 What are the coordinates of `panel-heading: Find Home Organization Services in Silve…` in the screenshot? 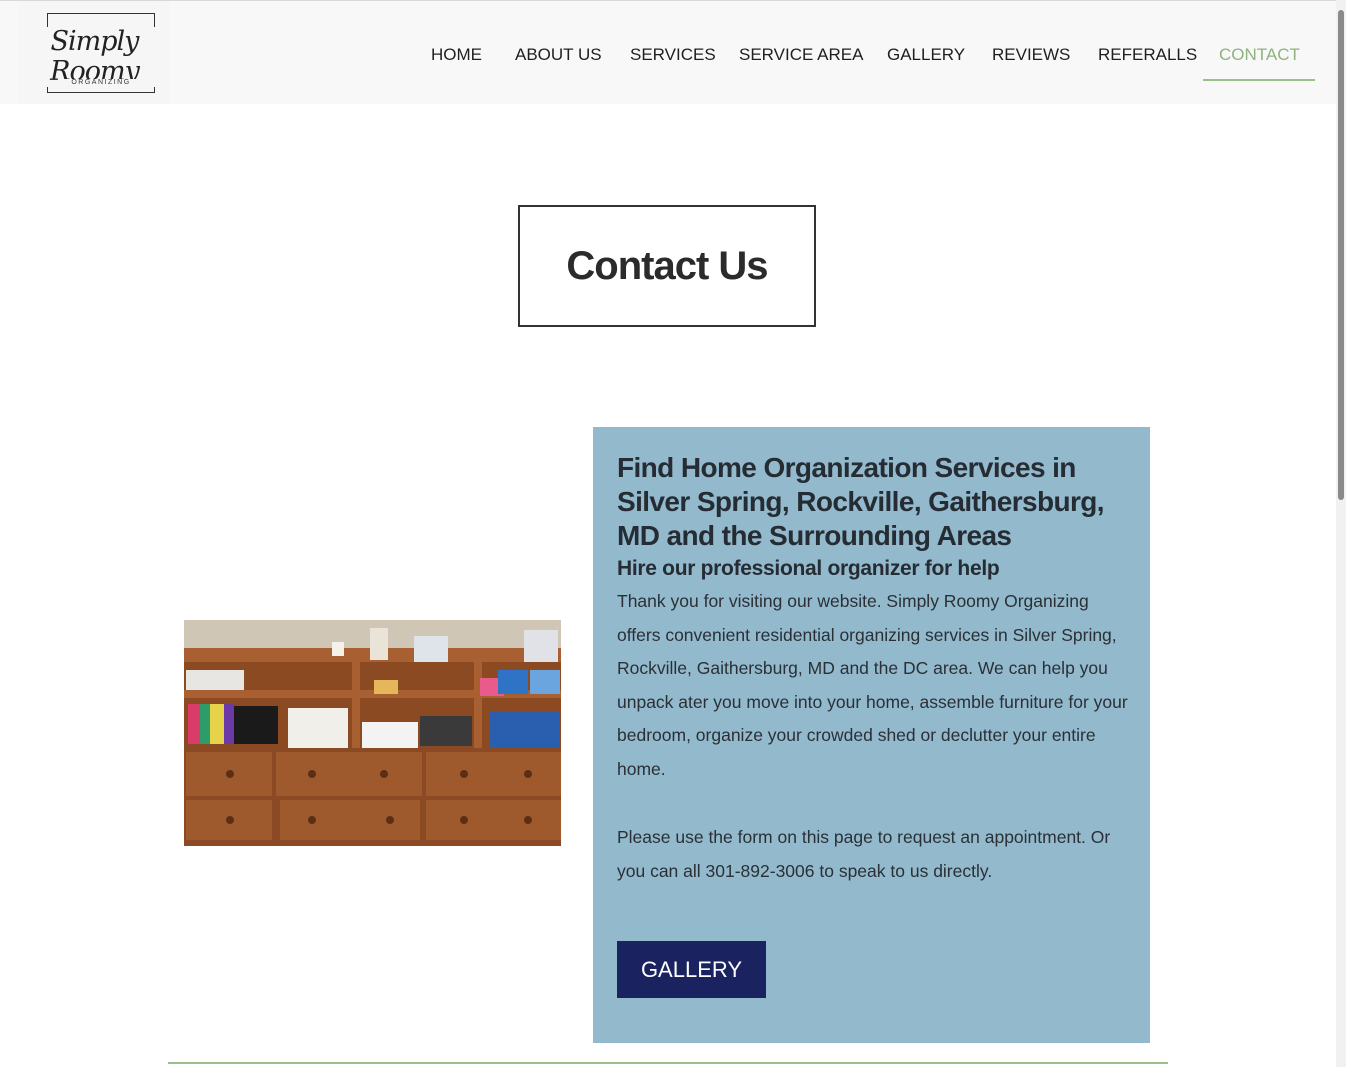 It's located at (861, 501).